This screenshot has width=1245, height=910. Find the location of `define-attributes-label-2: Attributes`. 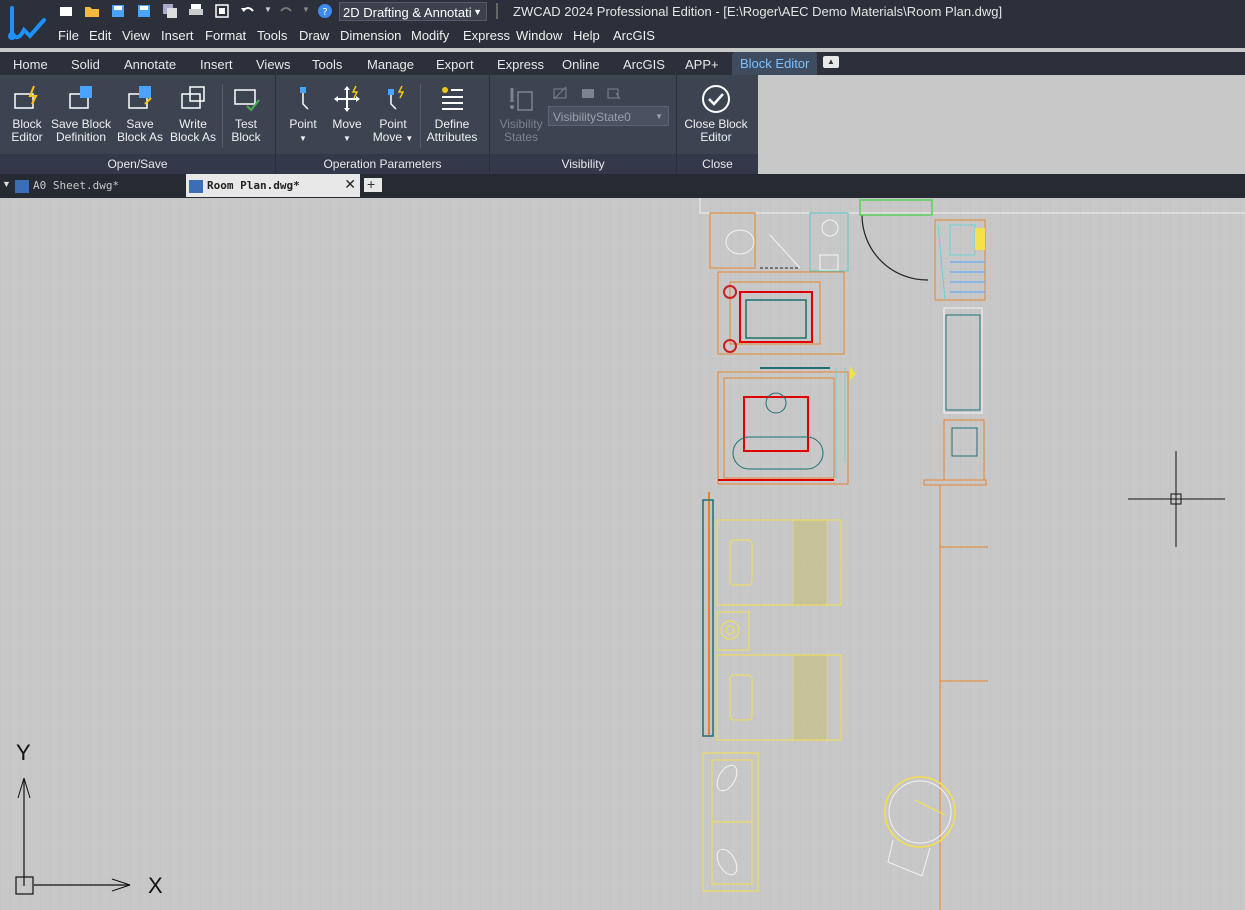

define-attributes-label-2: Attributes is located at coordinates (452, 137).